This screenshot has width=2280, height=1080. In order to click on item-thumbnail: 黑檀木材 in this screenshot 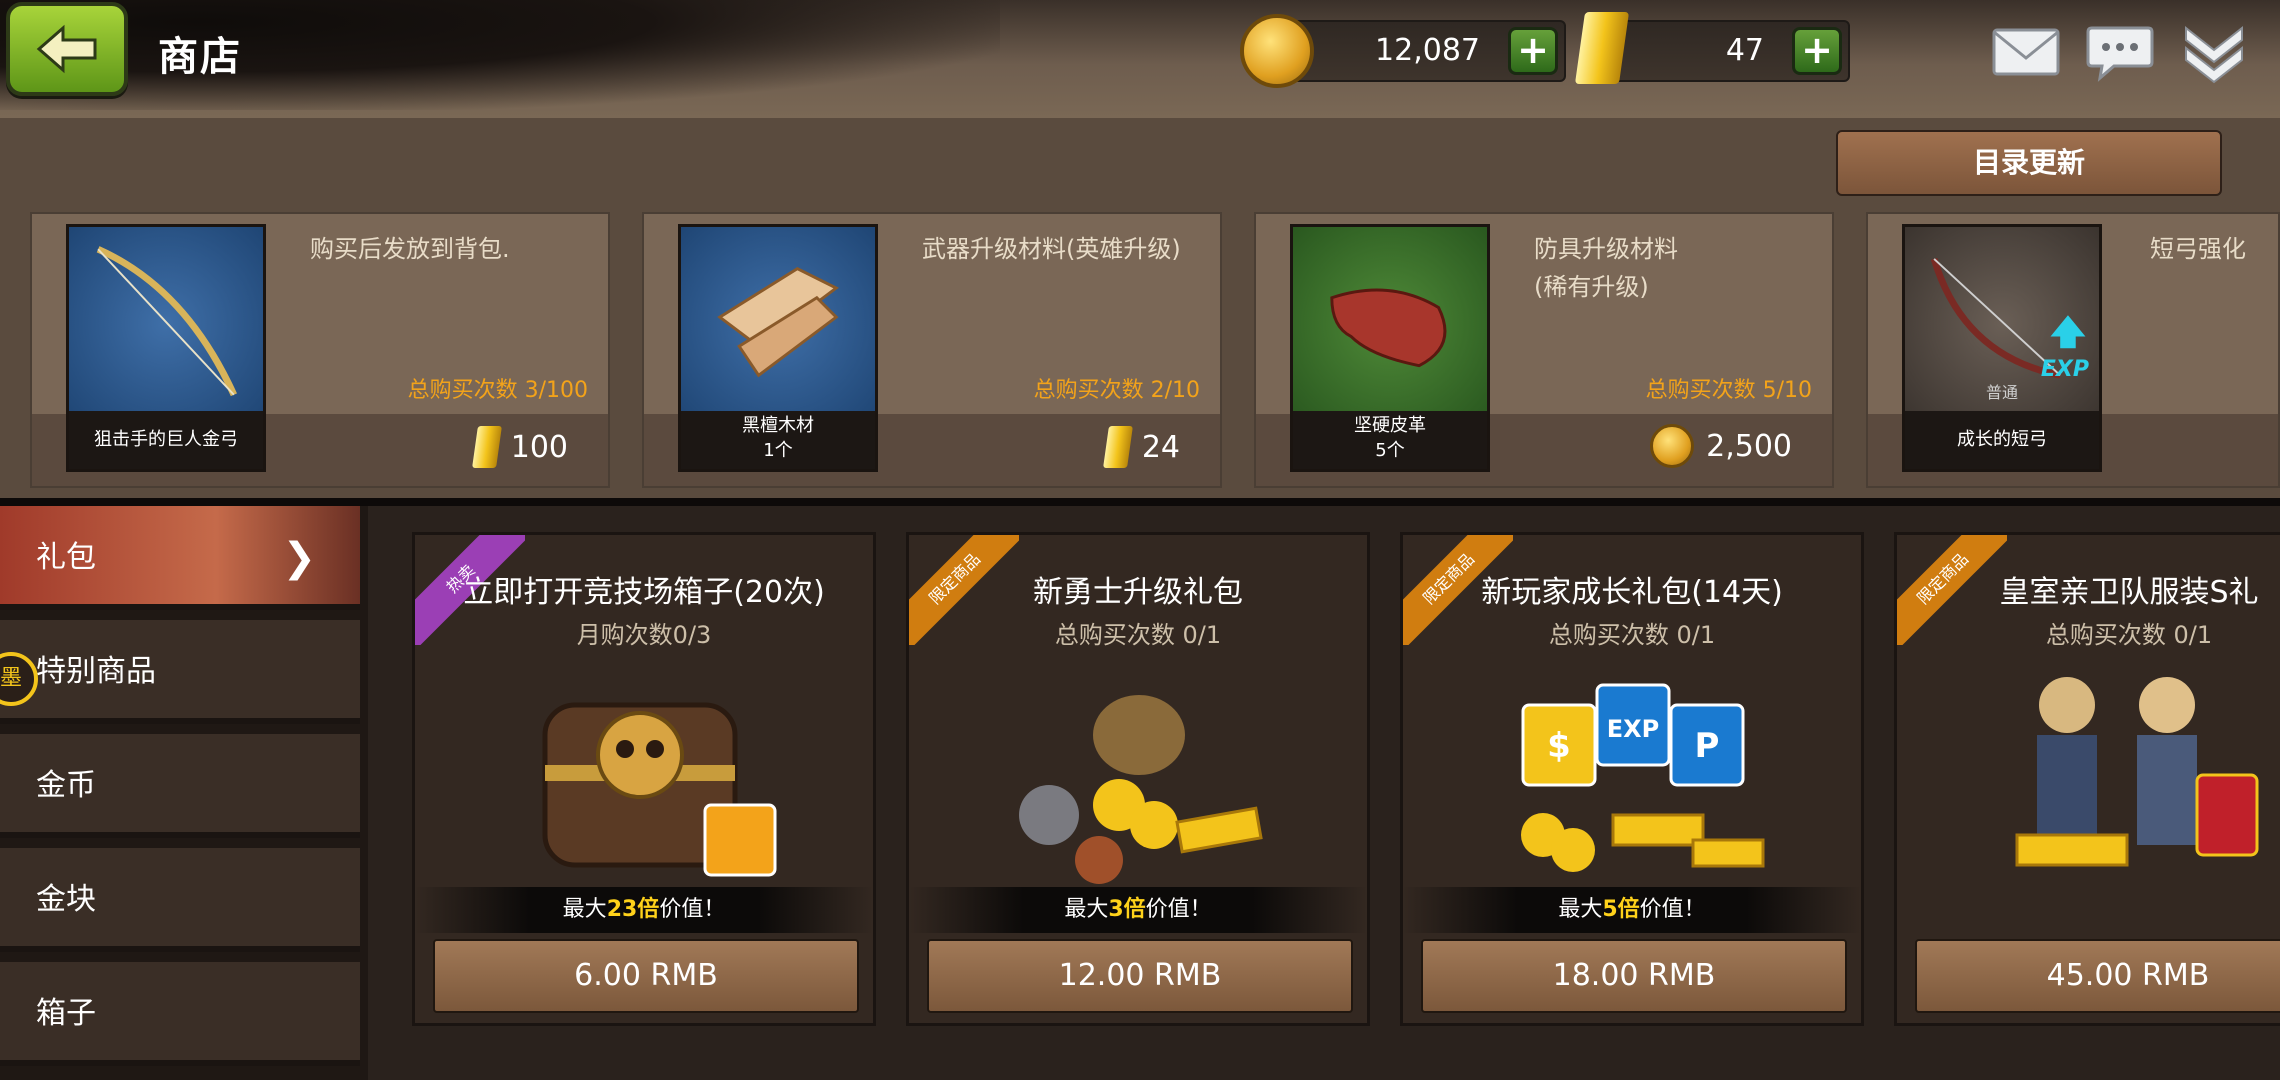, I will do `click(778, 348)`.